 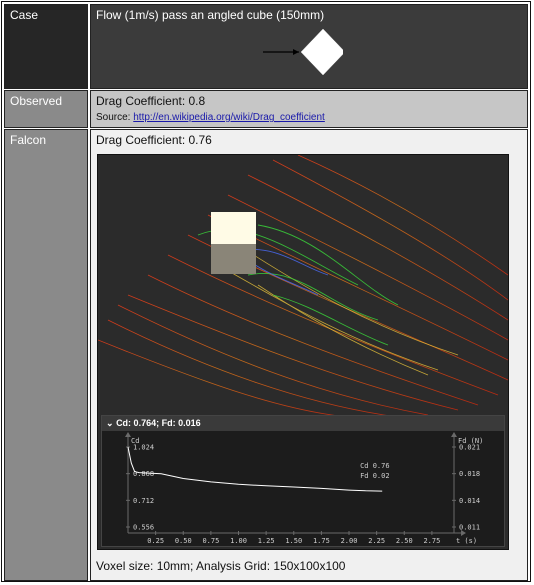 I want to click on right-axis-arrow, so click(x=454, y=434).